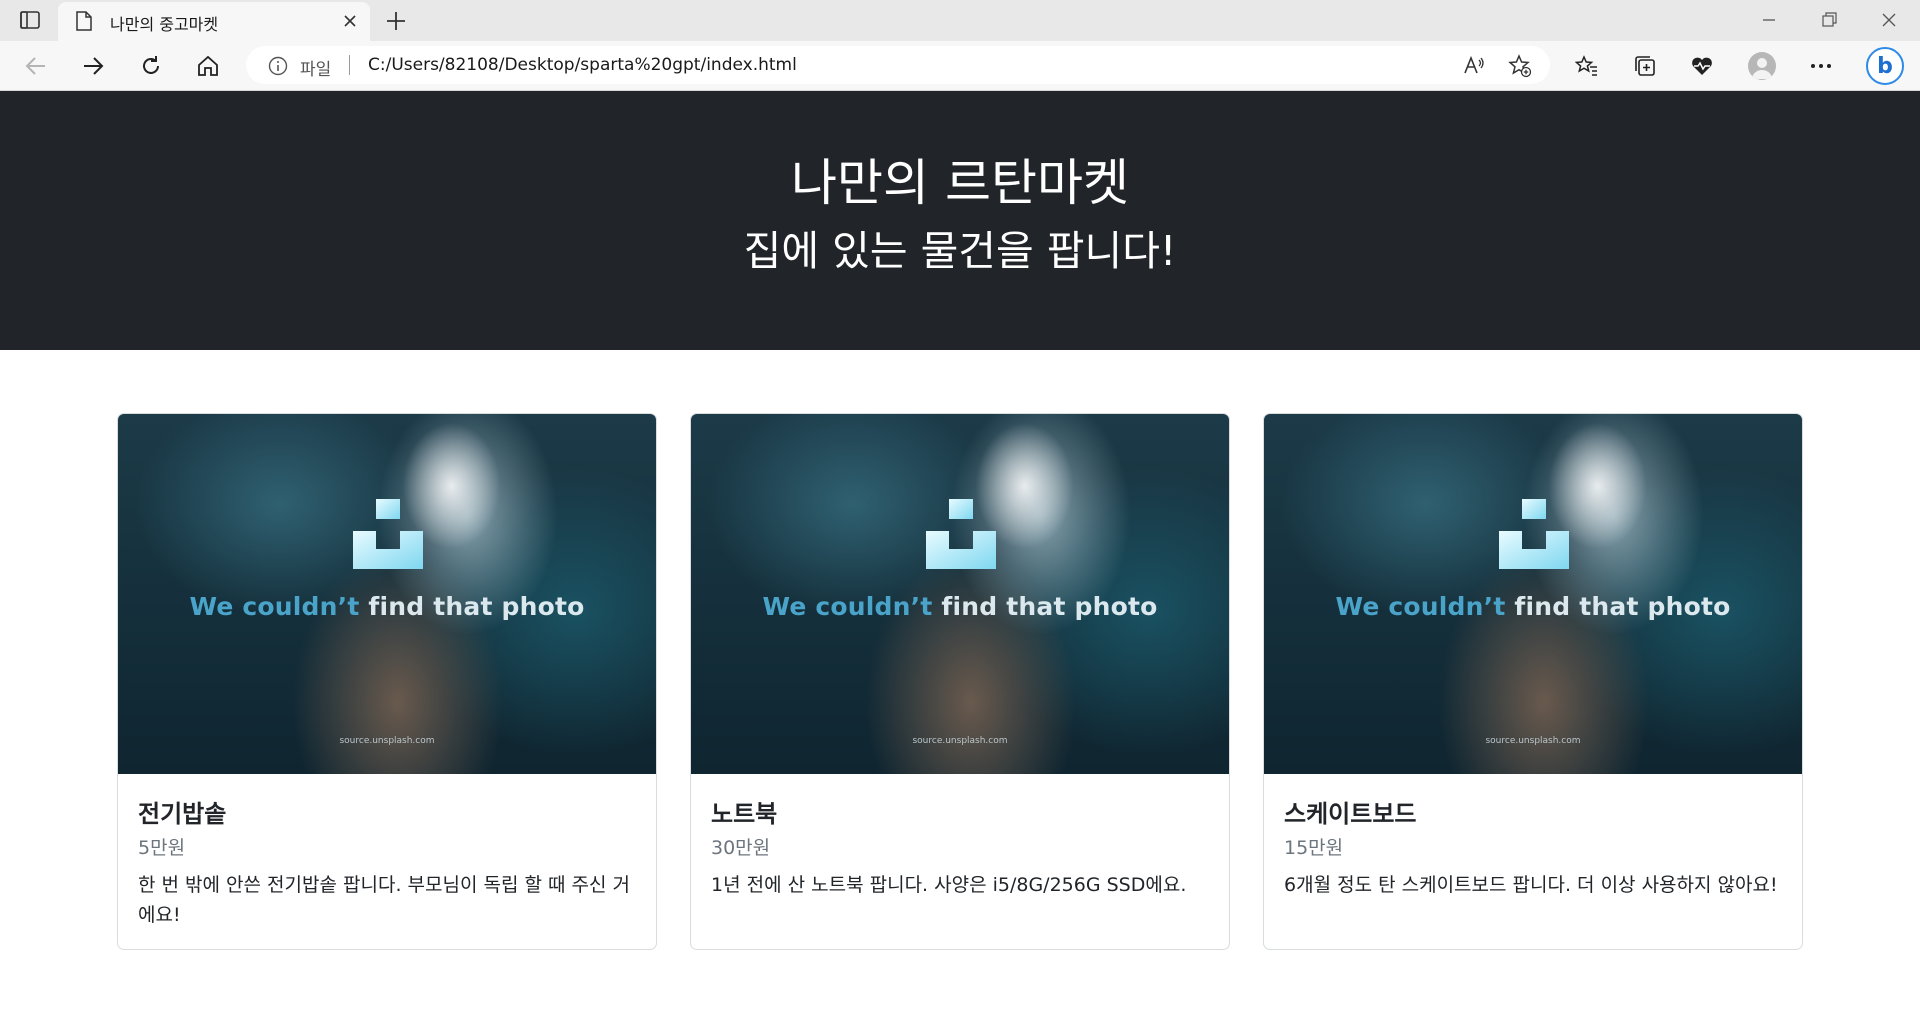 The width and height of the screenshot is (1920, 1019). I want to click on page-title: 나만의 르탄마켓, so click(960, 183).